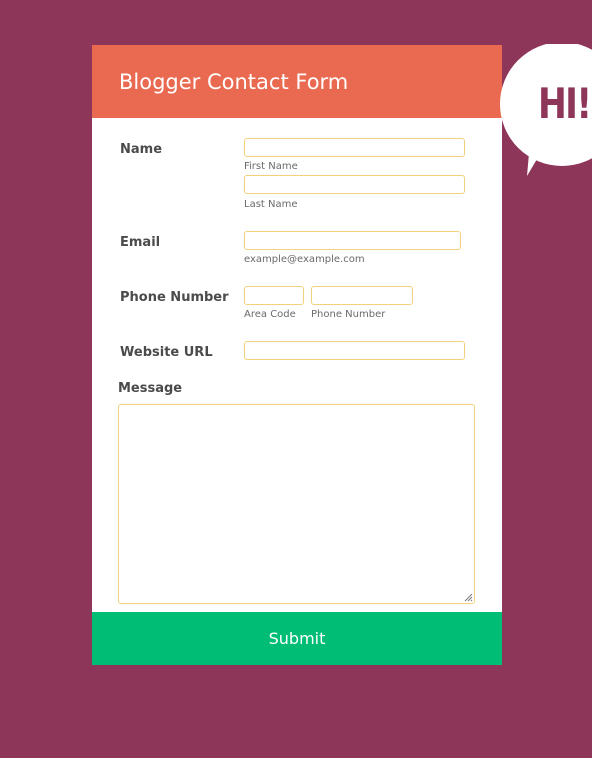 The width and height of the screenshot is (592, 758). What do you see at coordinates (141, 149) in the screenshot?
I see `name-label: Name` at bounding box center [141, 149].